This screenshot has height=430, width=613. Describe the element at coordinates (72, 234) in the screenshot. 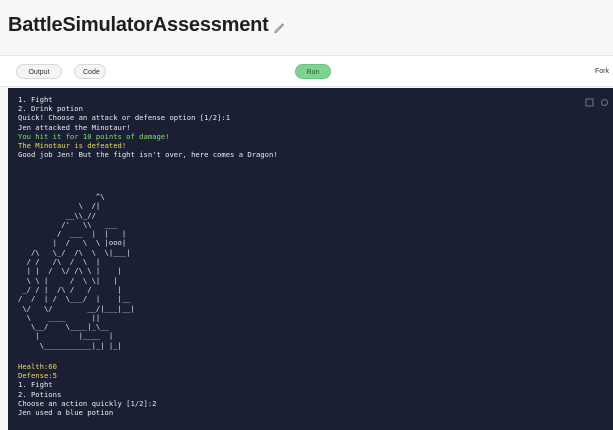

I see `ascii-art-line: / ___ | | |` at that location.